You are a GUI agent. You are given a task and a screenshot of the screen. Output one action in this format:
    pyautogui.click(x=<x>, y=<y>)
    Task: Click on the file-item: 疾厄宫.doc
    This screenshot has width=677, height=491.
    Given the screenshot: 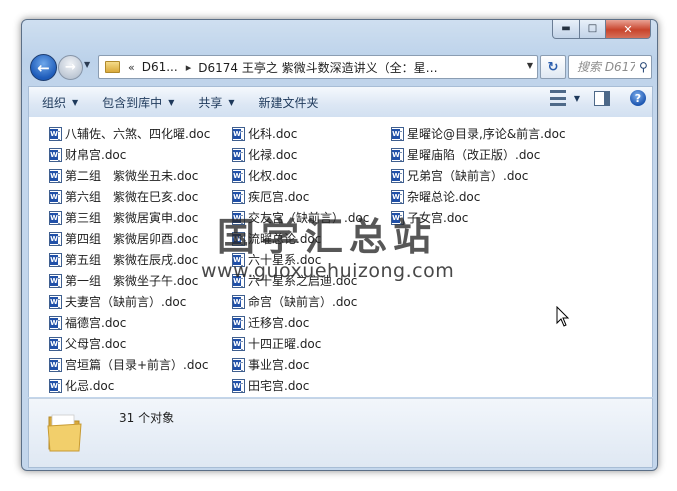 What is the action you would take?
    pyautogui.click(x=300, y=196)
    